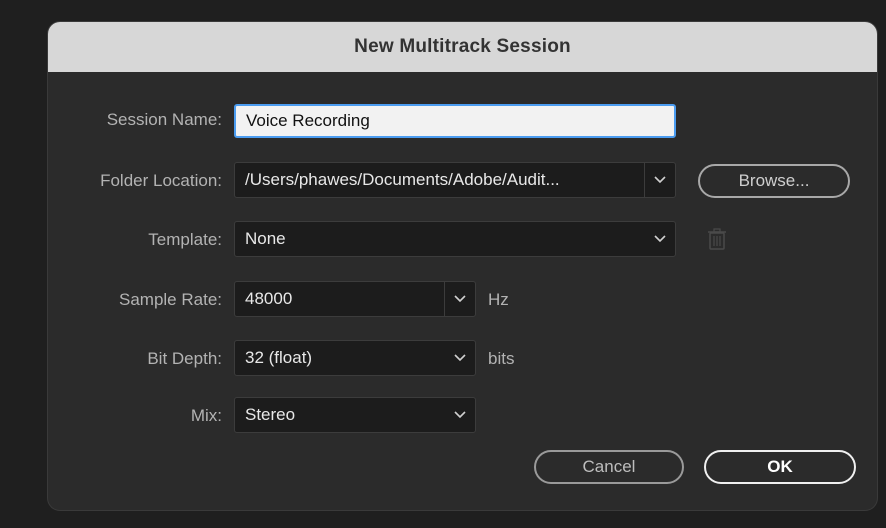 The image size is (886, 528). I want to click on title-bar: New Multitrack Session, so click(462, 47).